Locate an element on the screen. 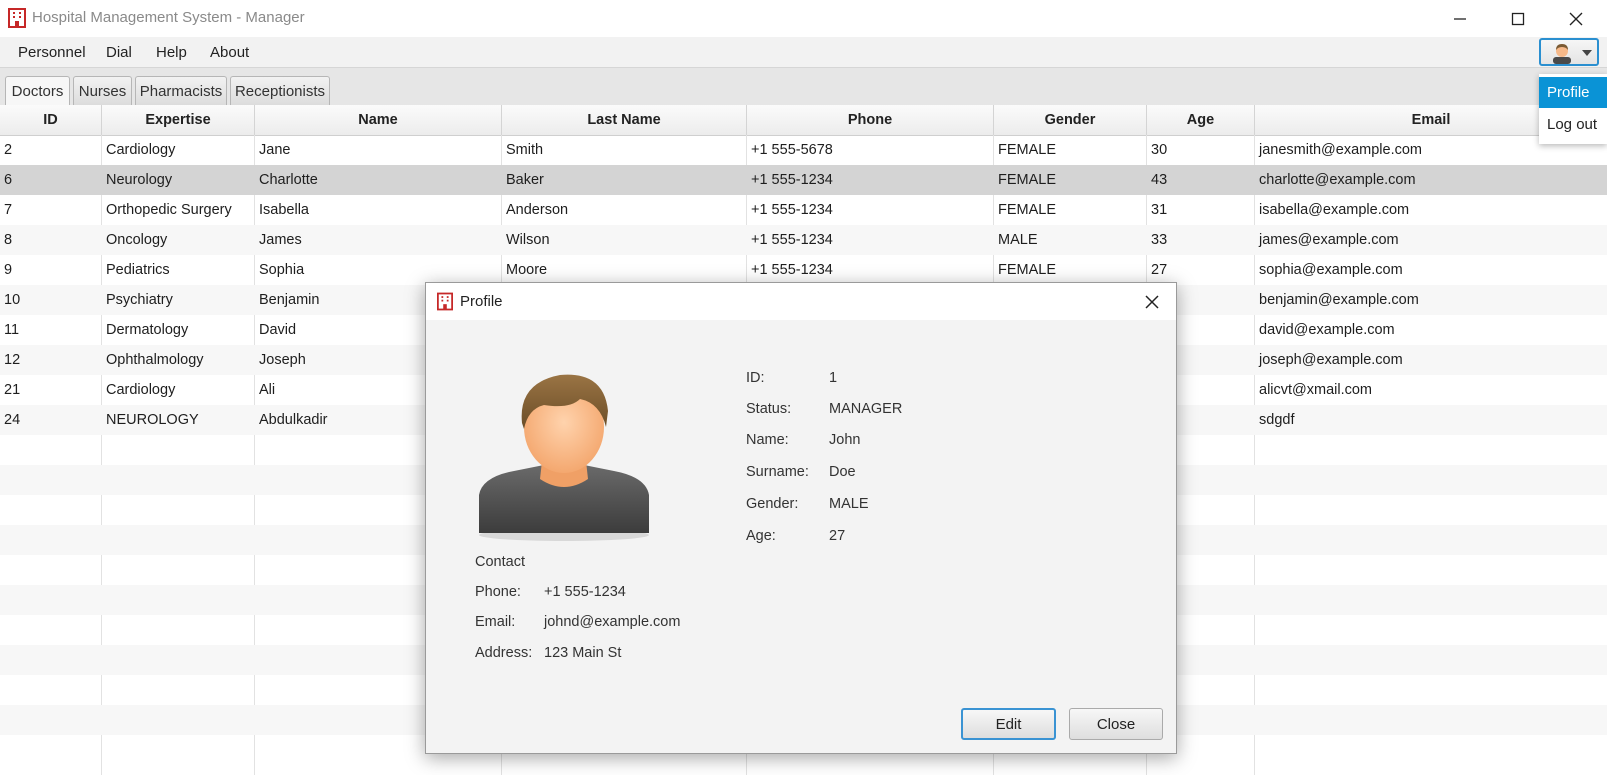 The height and width of the screenshot is (775, 1607). cell-email: isabella@example.com is located at coordinates (1334, 210).